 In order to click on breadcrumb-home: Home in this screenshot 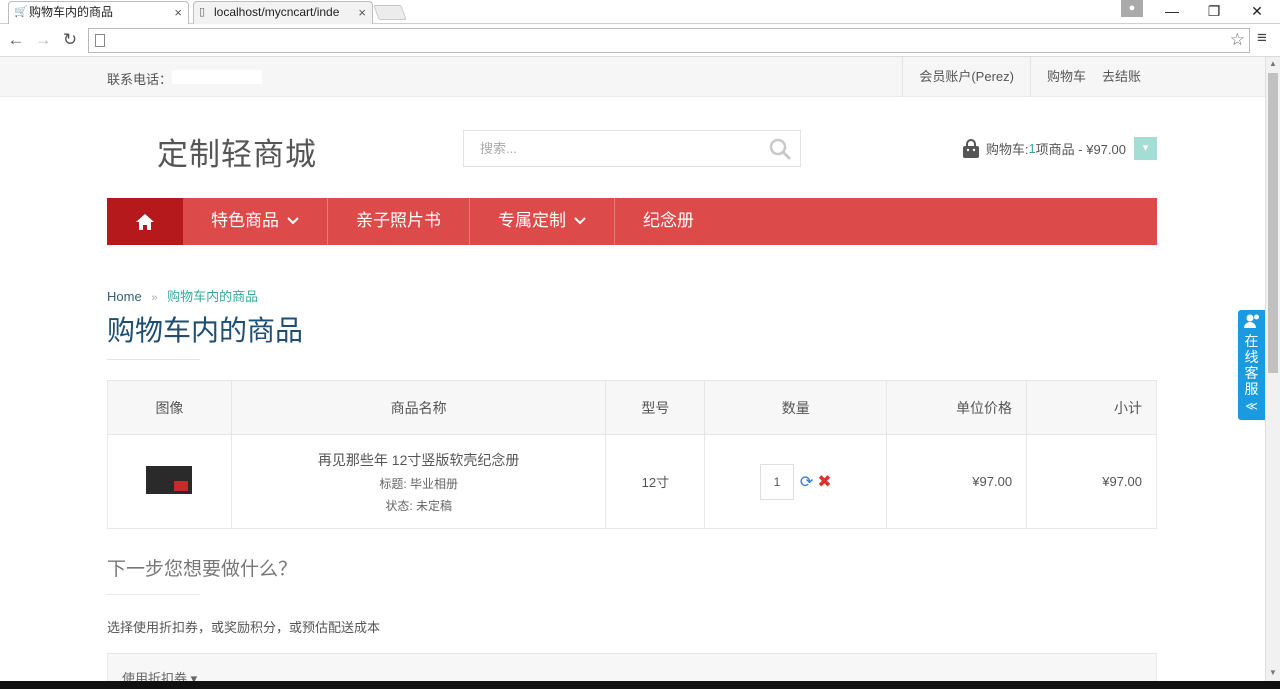, I will do `click(124, 296)`.